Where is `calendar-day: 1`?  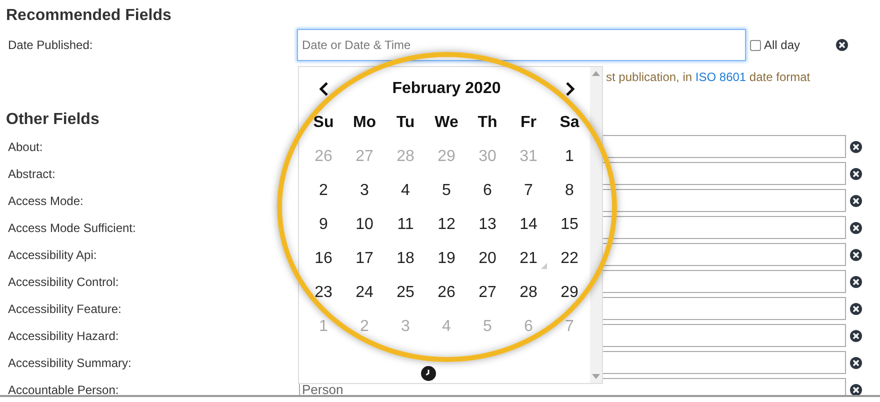
calendar-day: 1 is located at coordinates (569, 157).